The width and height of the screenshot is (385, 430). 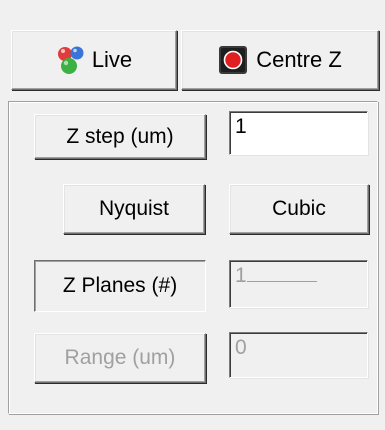 I want to click on live-button-label: Live, so click(x=112, y=59).